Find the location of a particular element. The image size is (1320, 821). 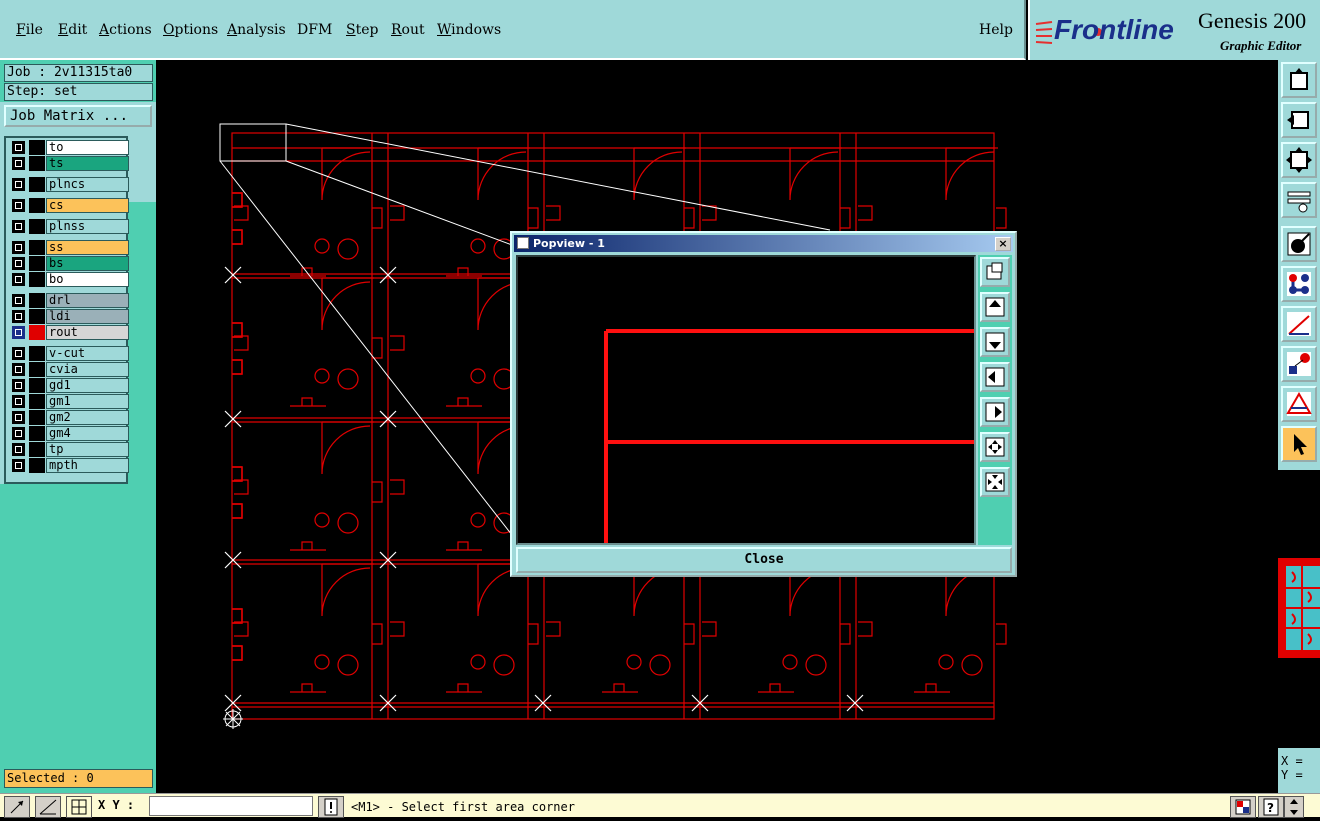

pan-up-button is located at coordinates (995, 307).